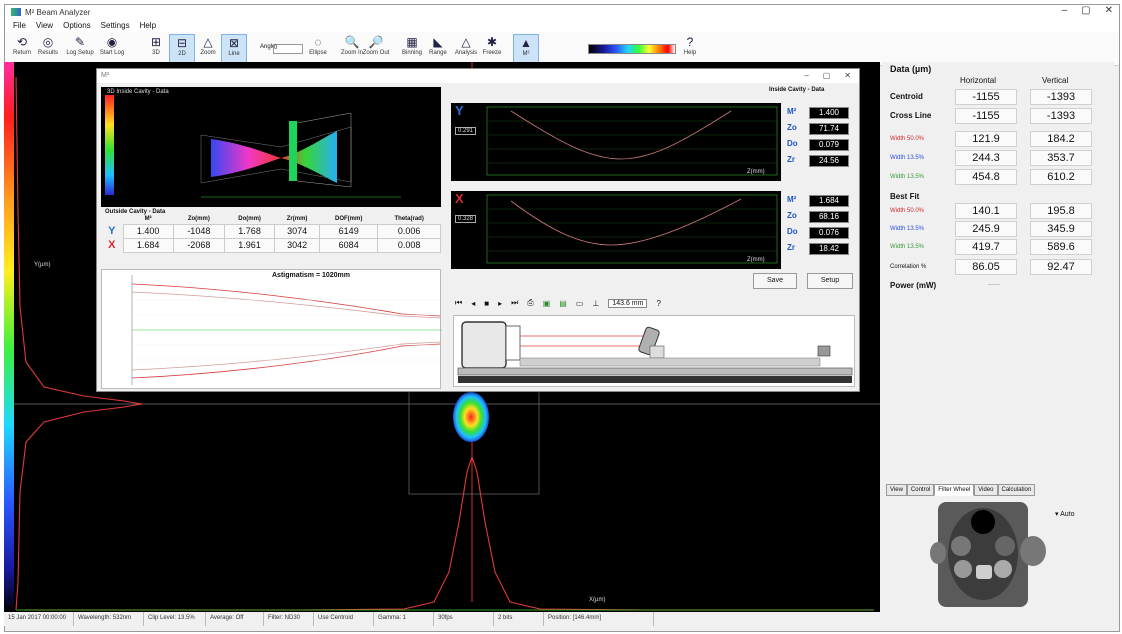 The width and height of the screenshot is (1122, 634). I want to click on astigmatism-panel: Astigmatism = 1020mm, so click(271, 329).